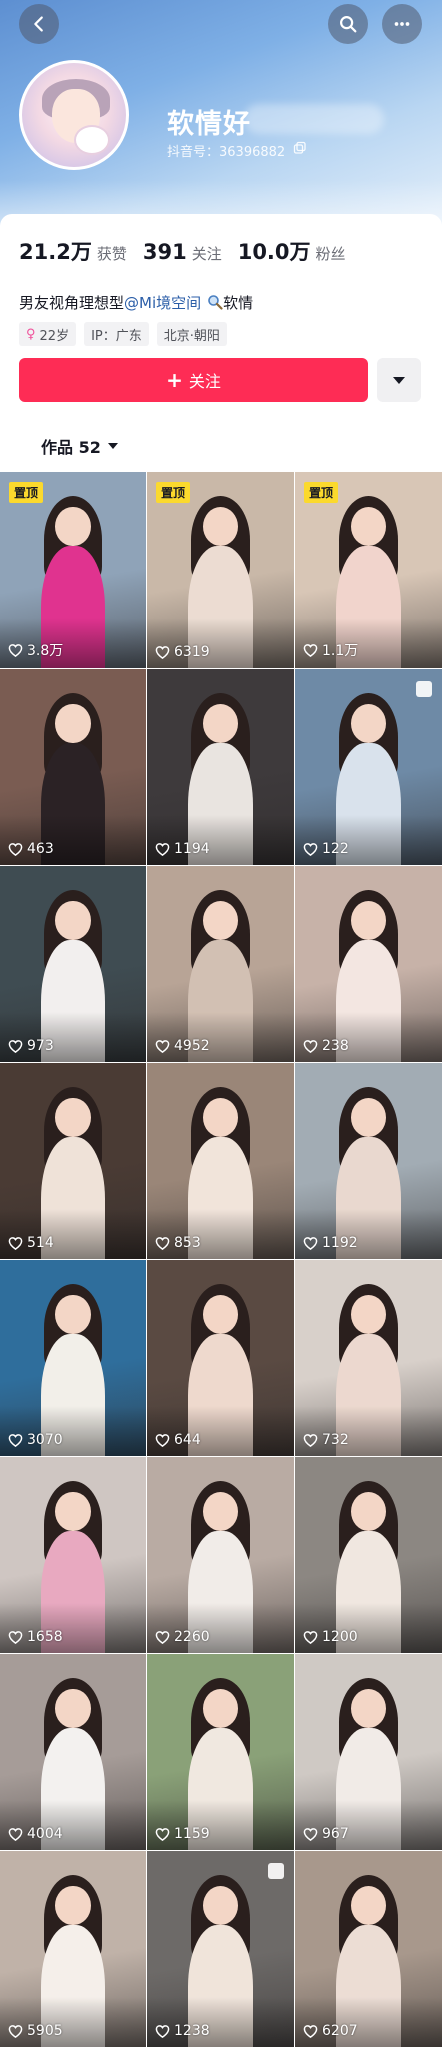 The image size is (442, 2048). What do you see at coordinates (220, 964) in the screenshot?
I see `video-tile: 4952` at bounding box center [220, 964].